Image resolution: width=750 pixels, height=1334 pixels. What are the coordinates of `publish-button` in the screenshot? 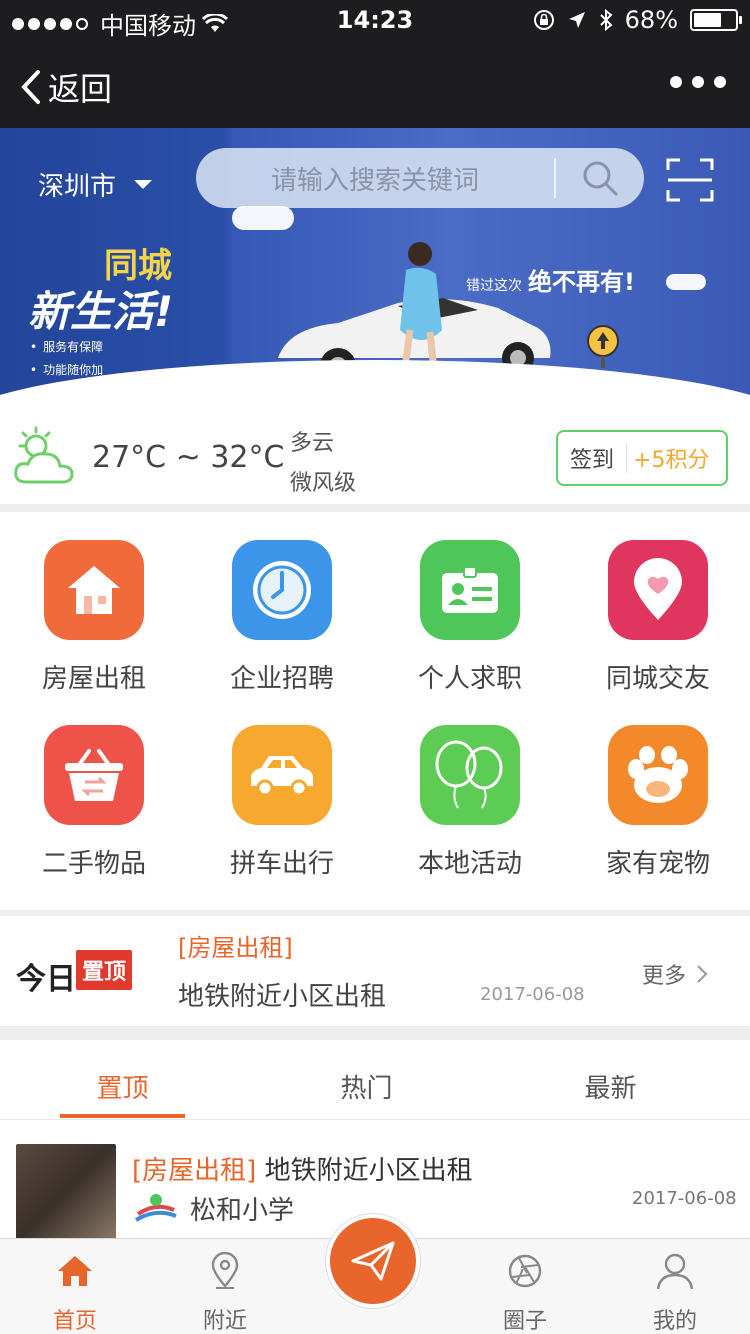 It's located at (373, 1261).